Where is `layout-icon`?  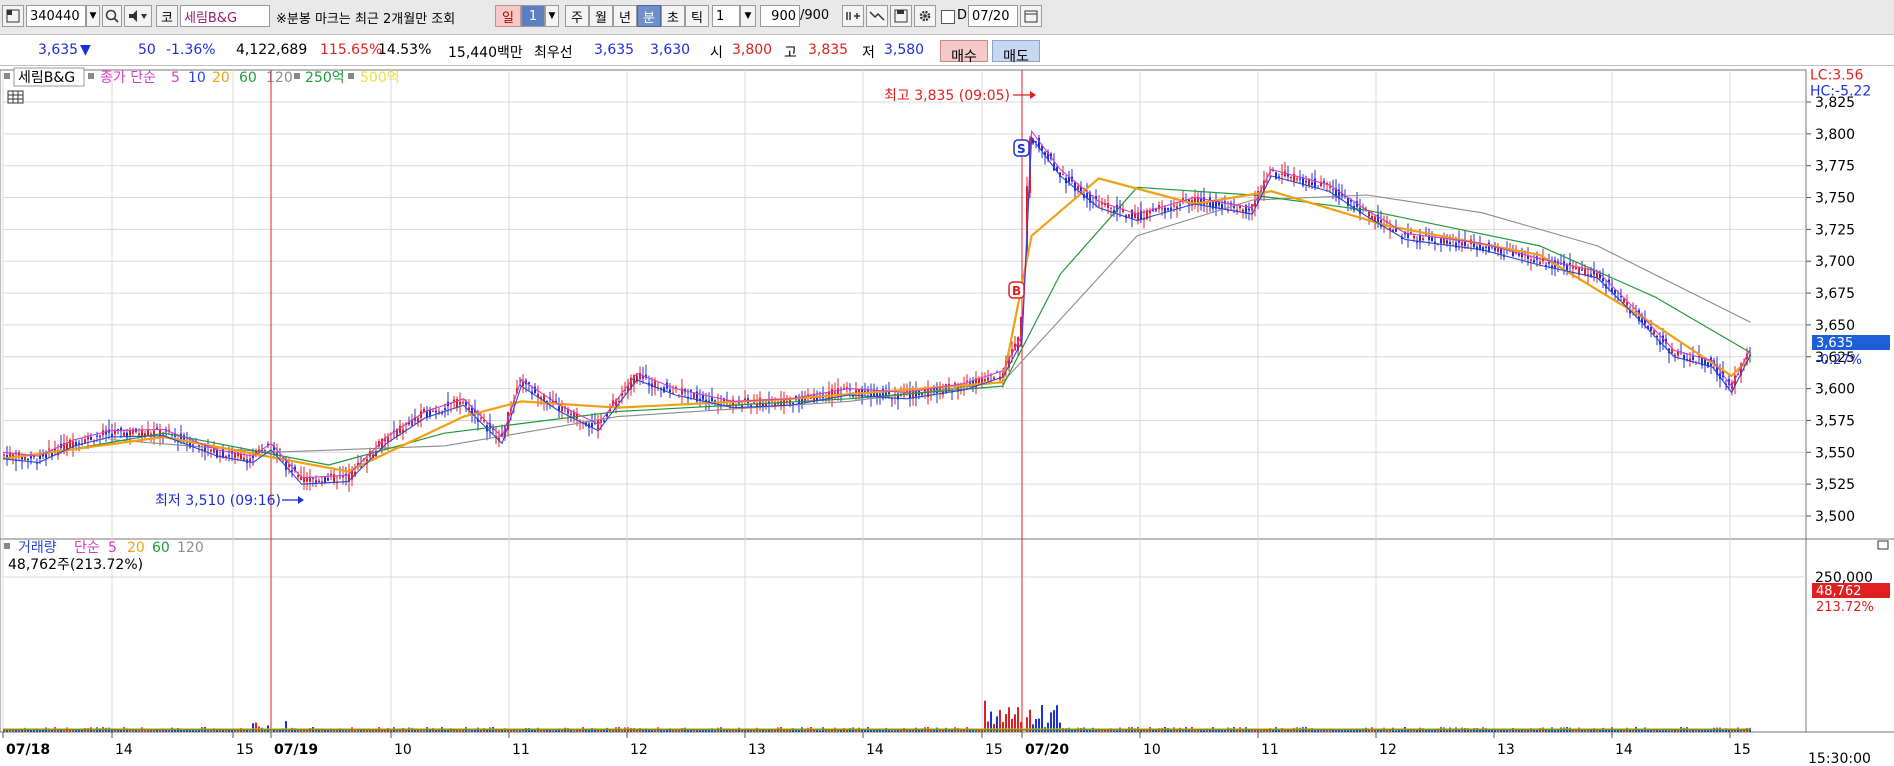 layout-icon is located at coordinates (13, 16).